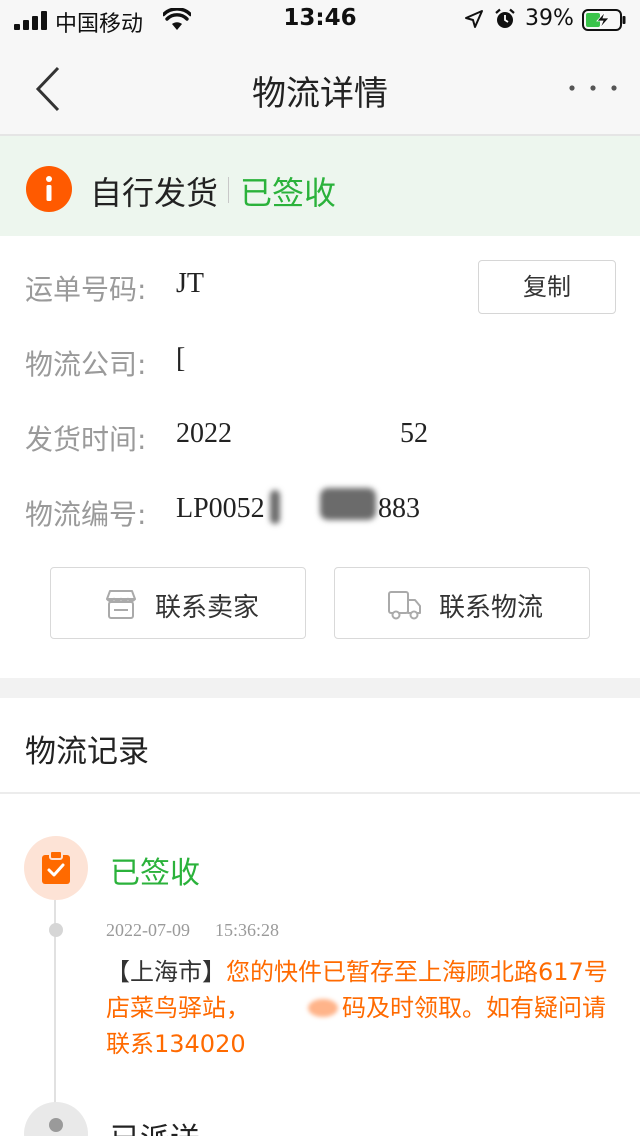  What do you see at coordinates (192, 930) in the screenshot?
I see `record-timestamp: 2022-07-09 15:36:28` at bounding box center [192, 930].